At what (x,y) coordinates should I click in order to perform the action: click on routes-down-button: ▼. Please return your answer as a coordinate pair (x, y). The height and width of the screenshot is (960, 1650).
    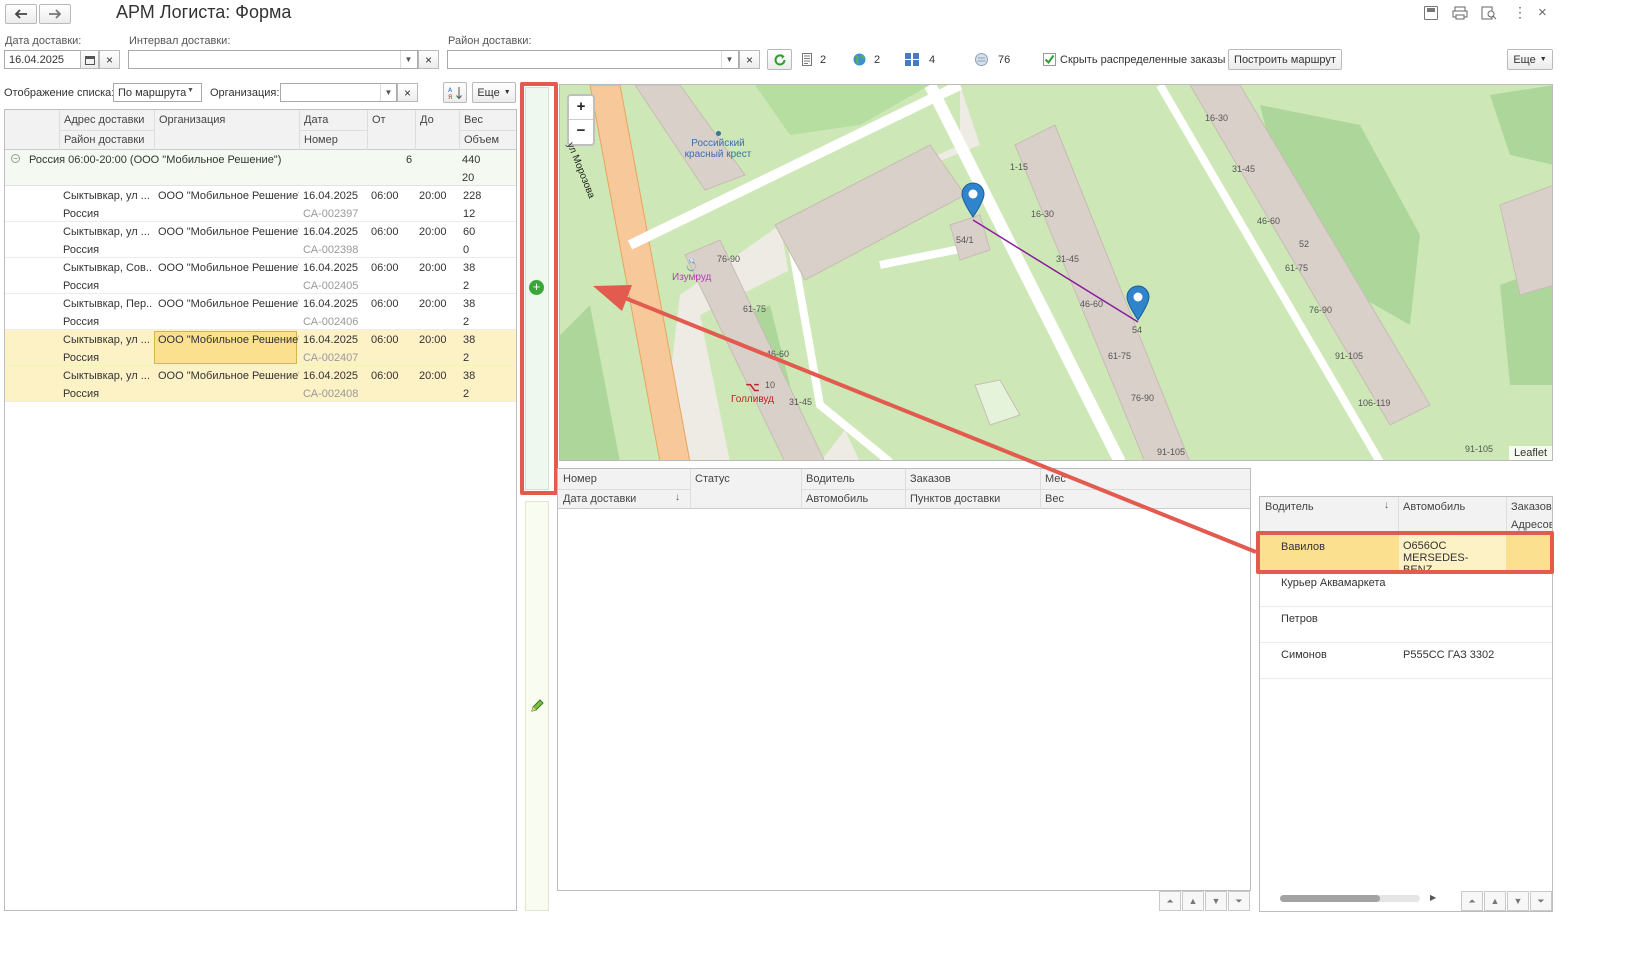
    Looking at the image, I should click on (1216, 901).